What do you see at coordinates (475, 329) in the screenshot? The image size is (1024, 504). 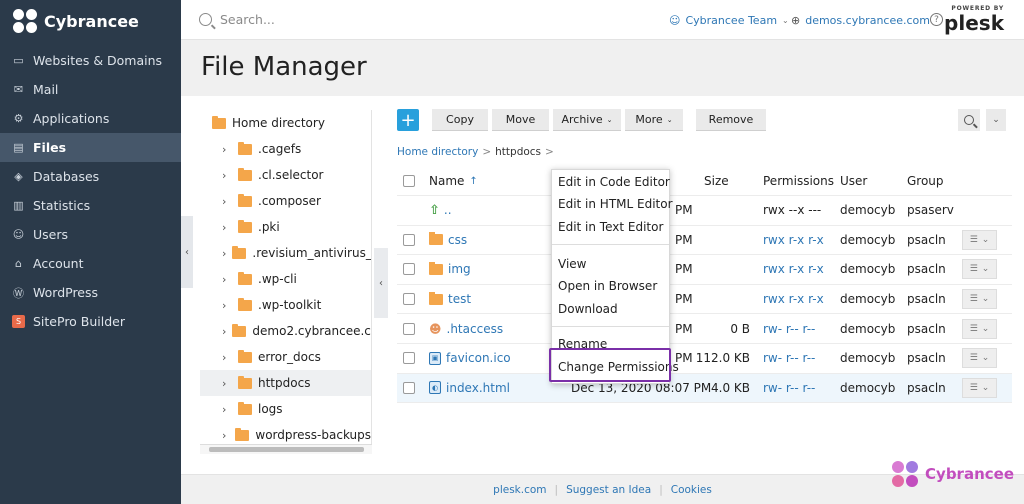 I see `file-name: .htaccess` at bounding box center [475, 329].